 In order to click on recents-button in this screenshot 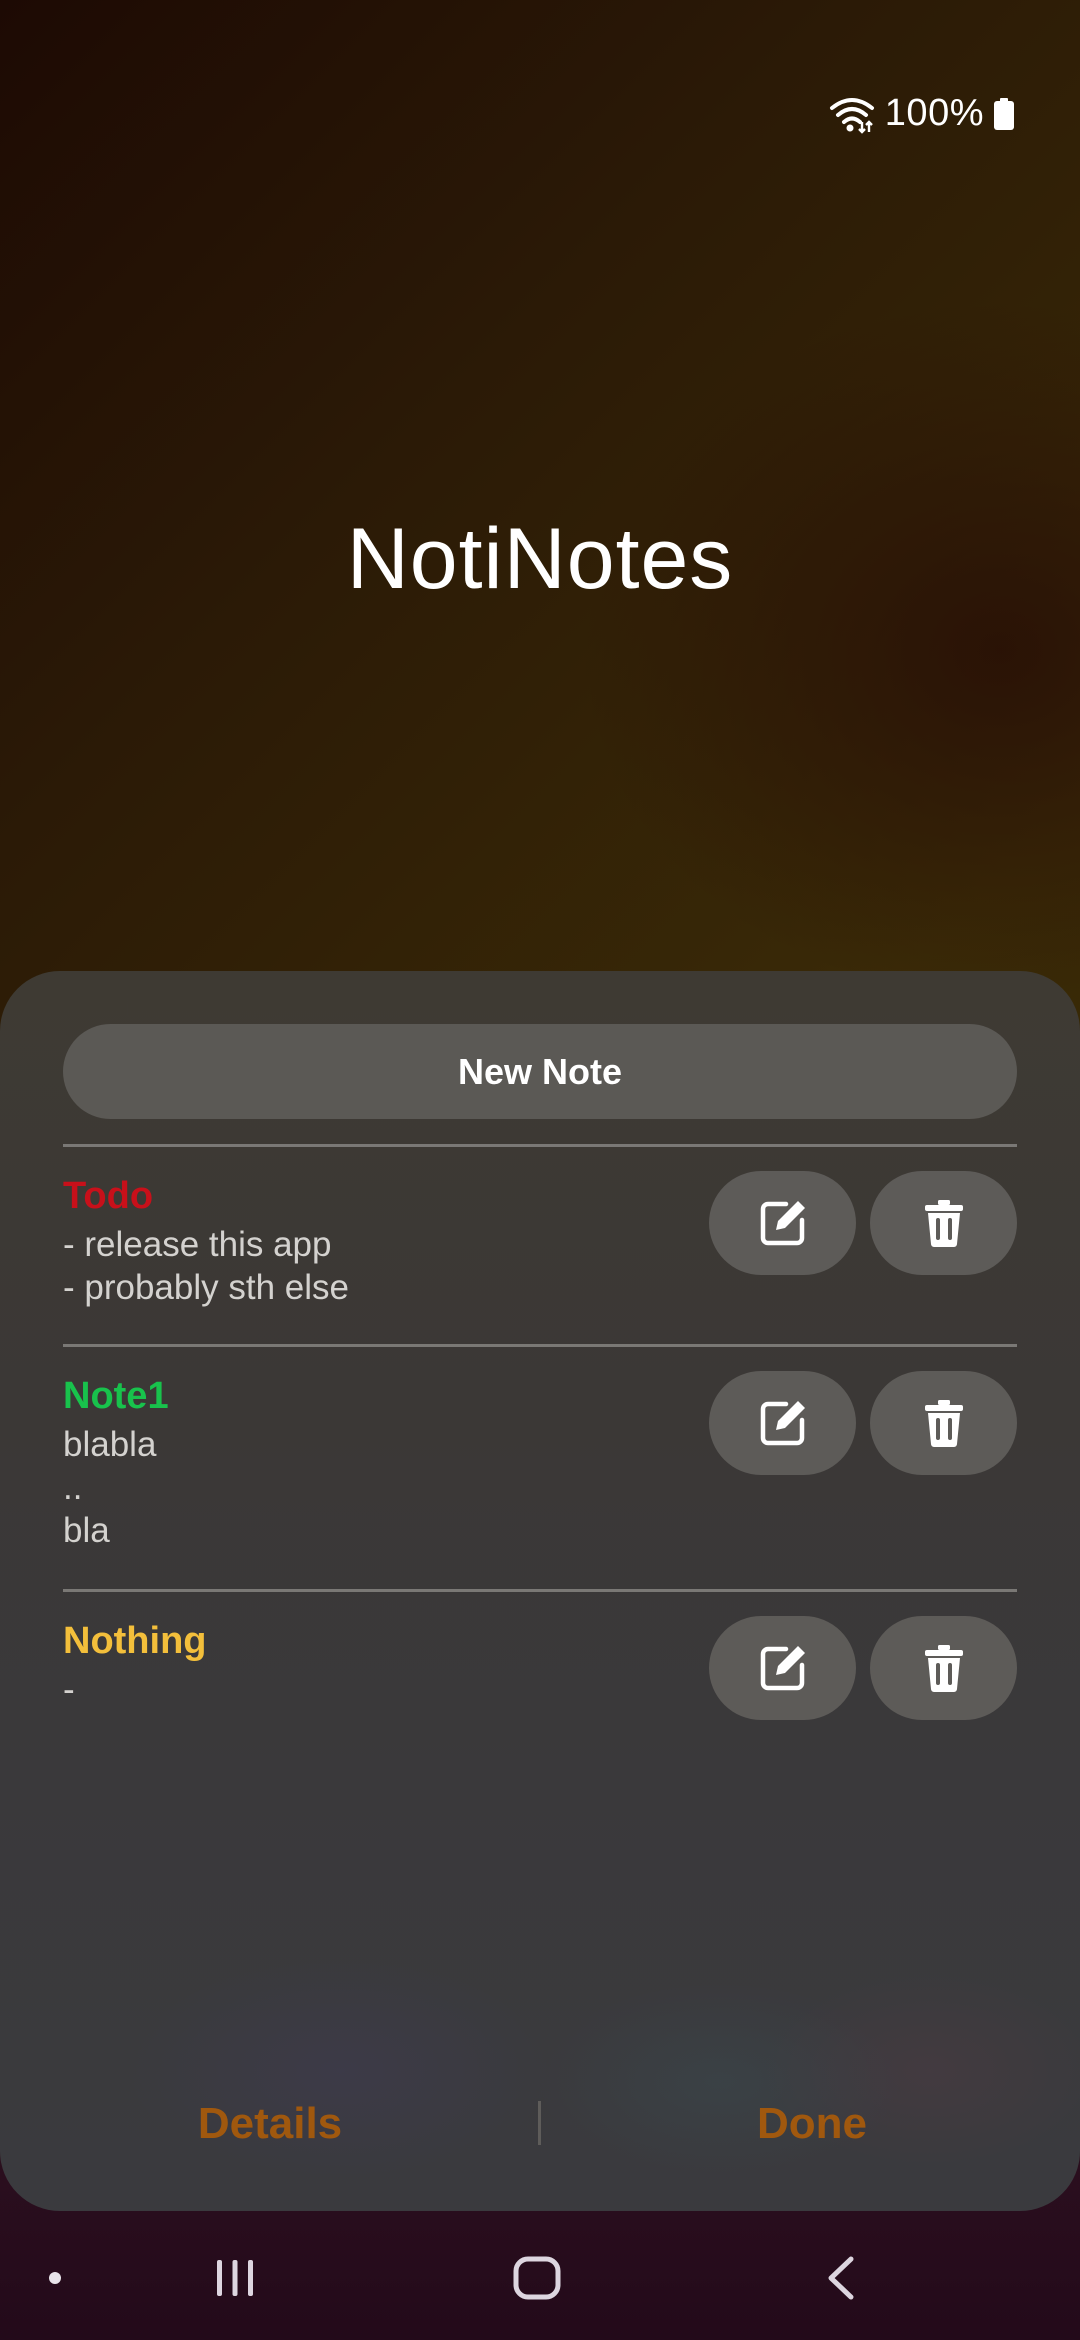, I will do `click(235, 2277)`.